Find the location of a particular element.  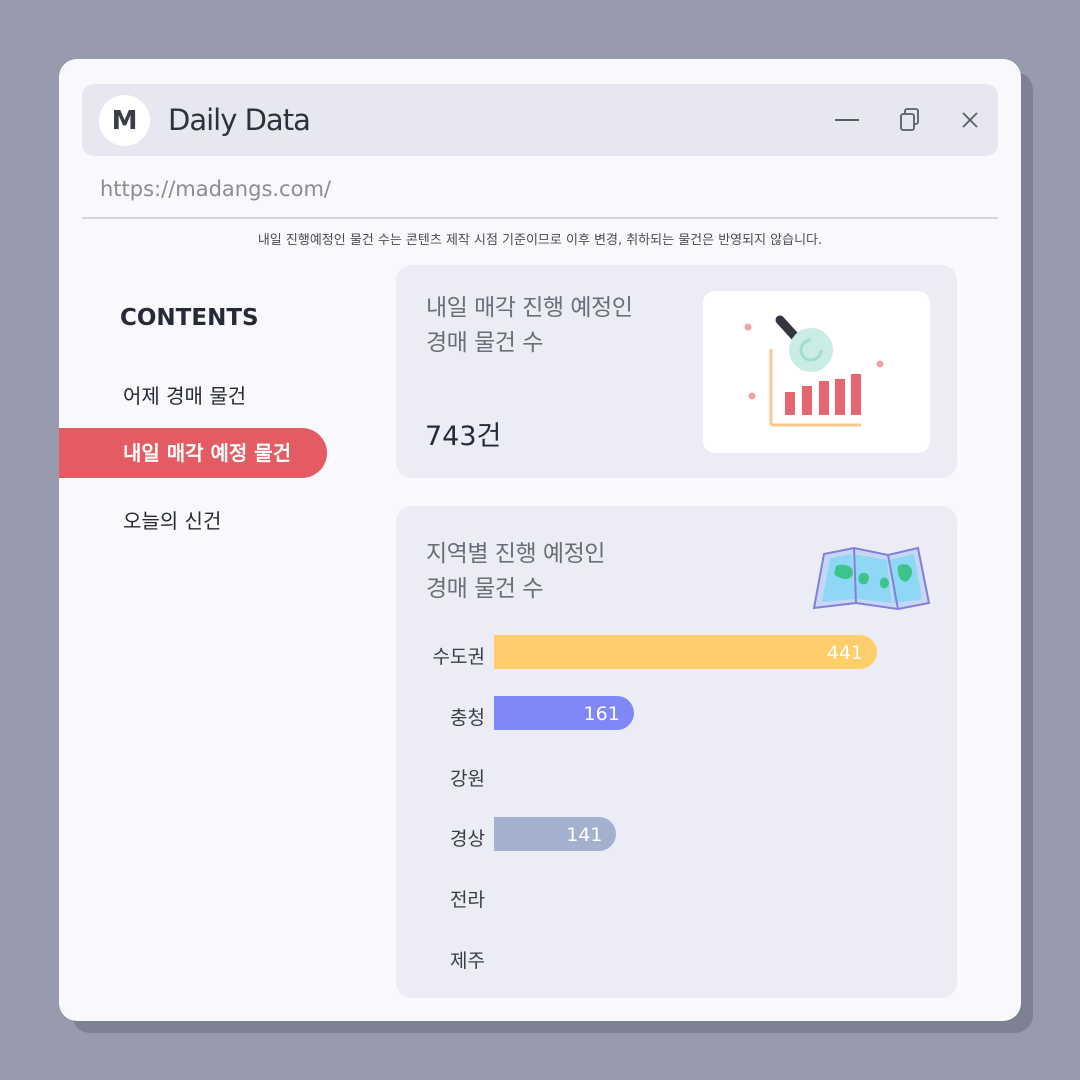

nav-item-tomorrow-sales: 내일 매각 예정 물건 is located at coordinates (193, 453).